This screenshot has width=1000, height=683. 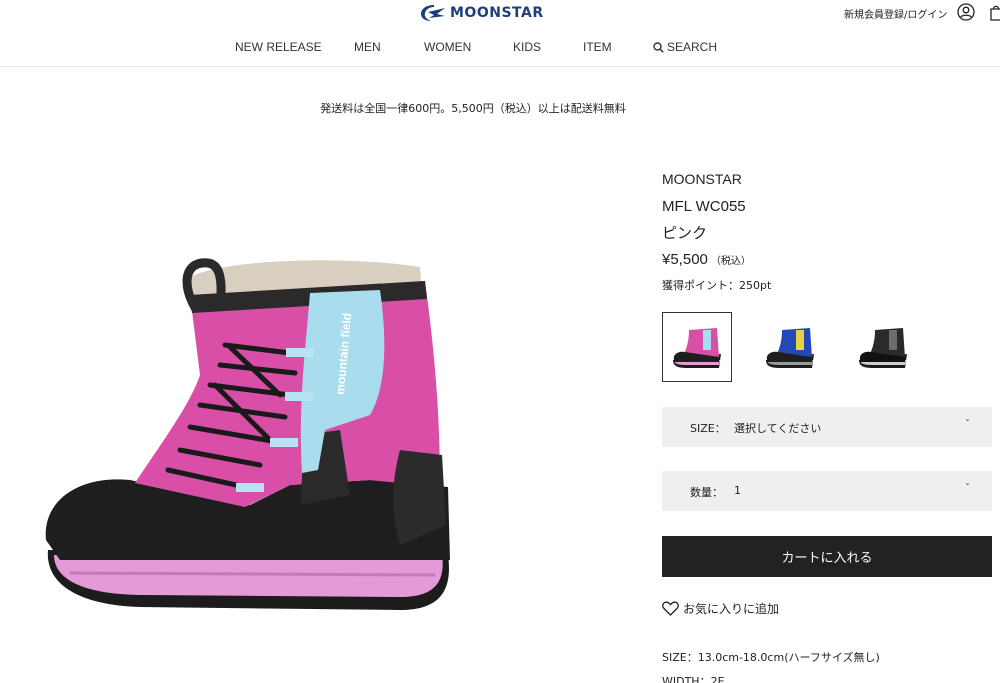 I want to click on quantity-select-label: 数量：, so click(x=706, y=492).